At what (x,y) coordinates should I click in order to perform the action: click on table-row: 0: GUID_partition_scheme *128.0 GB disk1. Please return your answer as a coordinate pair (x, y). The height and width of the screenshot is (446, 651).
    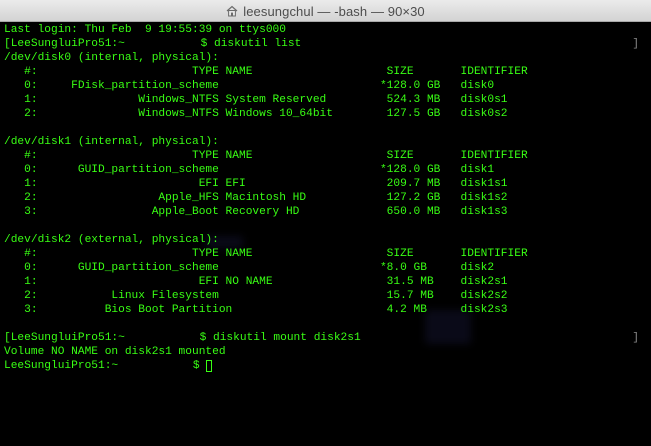
    Looking at the image, I should click on (249, 170).